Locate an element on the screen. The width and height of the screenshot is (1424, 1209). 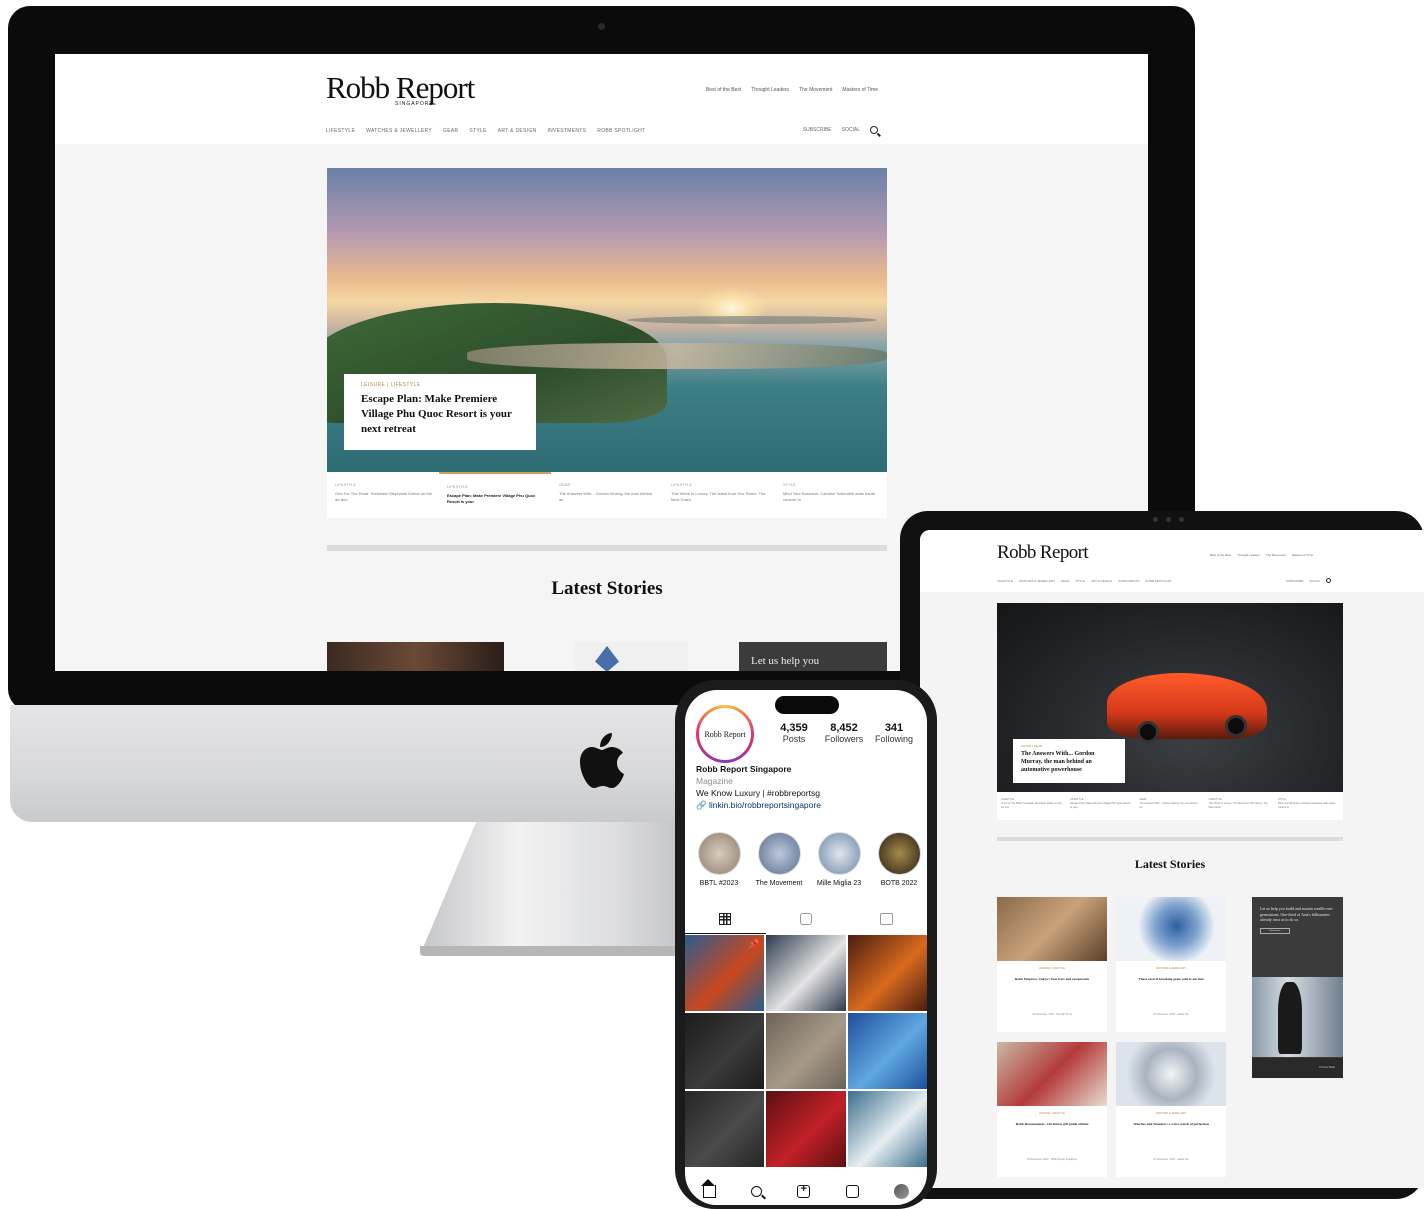
stat-posts: 4,359 Posts is located at coordinates (794, 733).